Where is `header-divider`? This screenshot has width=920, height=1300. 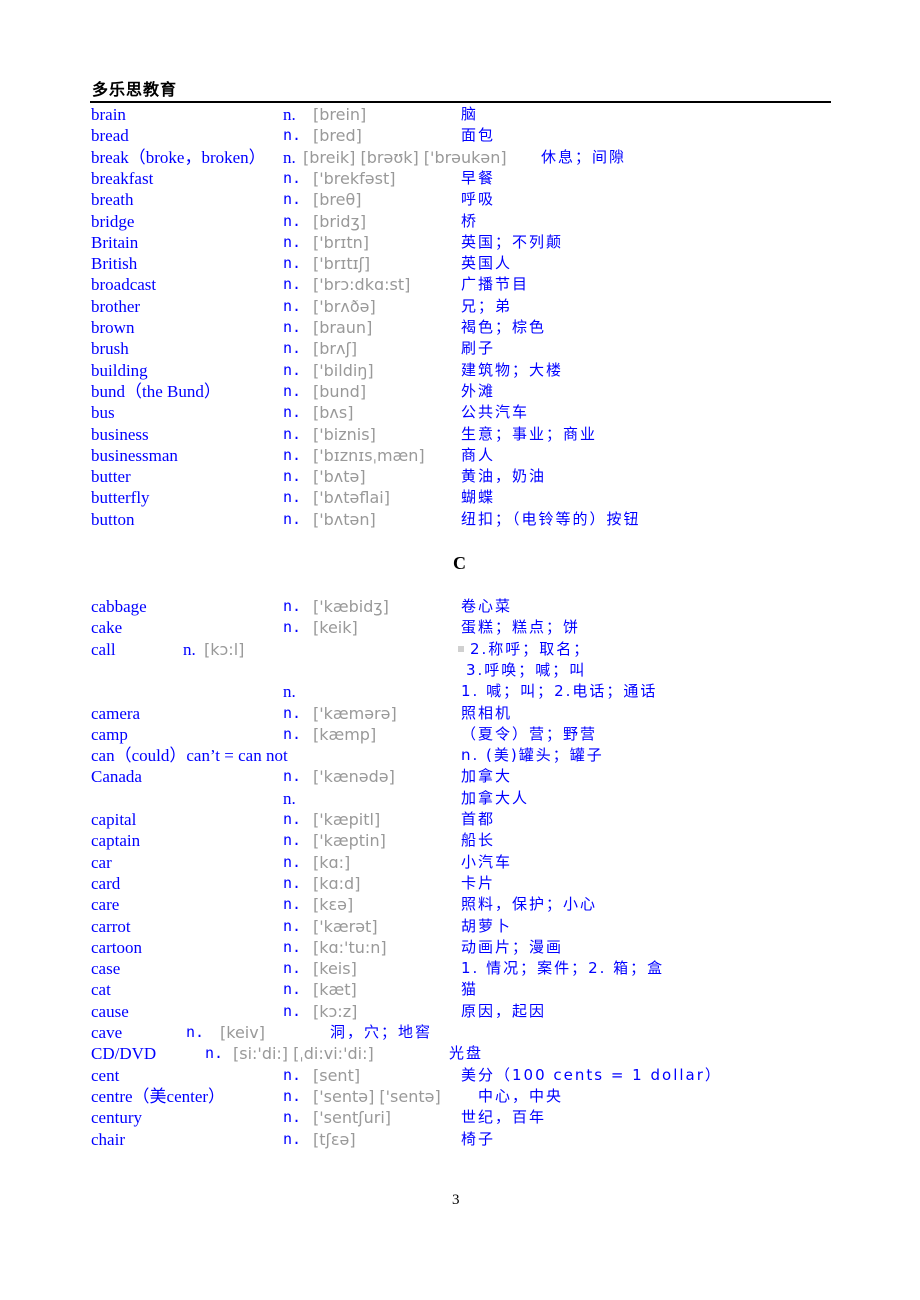
header-divider is located at coordinates (460, 102).